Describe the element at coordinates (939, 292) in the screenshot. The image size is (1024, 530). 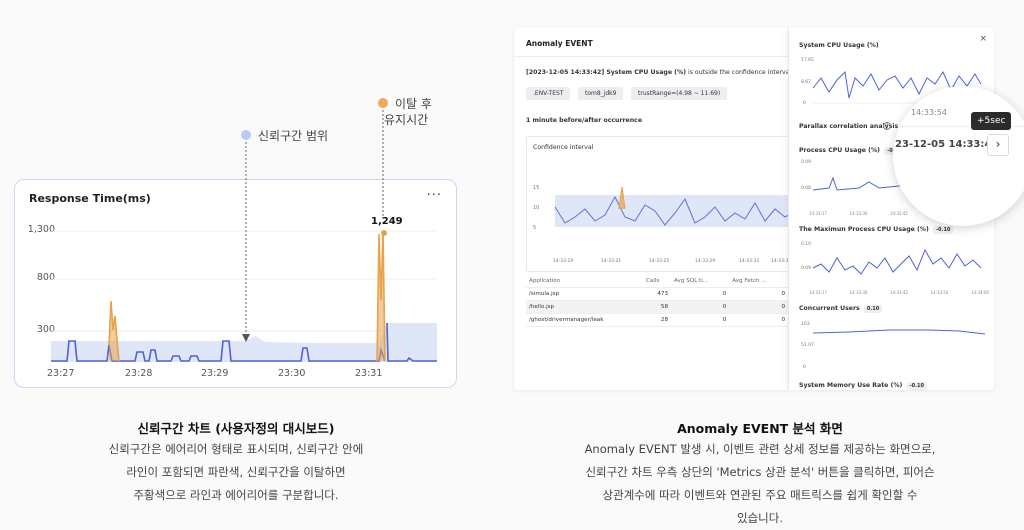
I see `x-tick: 14:33:54` at that location.